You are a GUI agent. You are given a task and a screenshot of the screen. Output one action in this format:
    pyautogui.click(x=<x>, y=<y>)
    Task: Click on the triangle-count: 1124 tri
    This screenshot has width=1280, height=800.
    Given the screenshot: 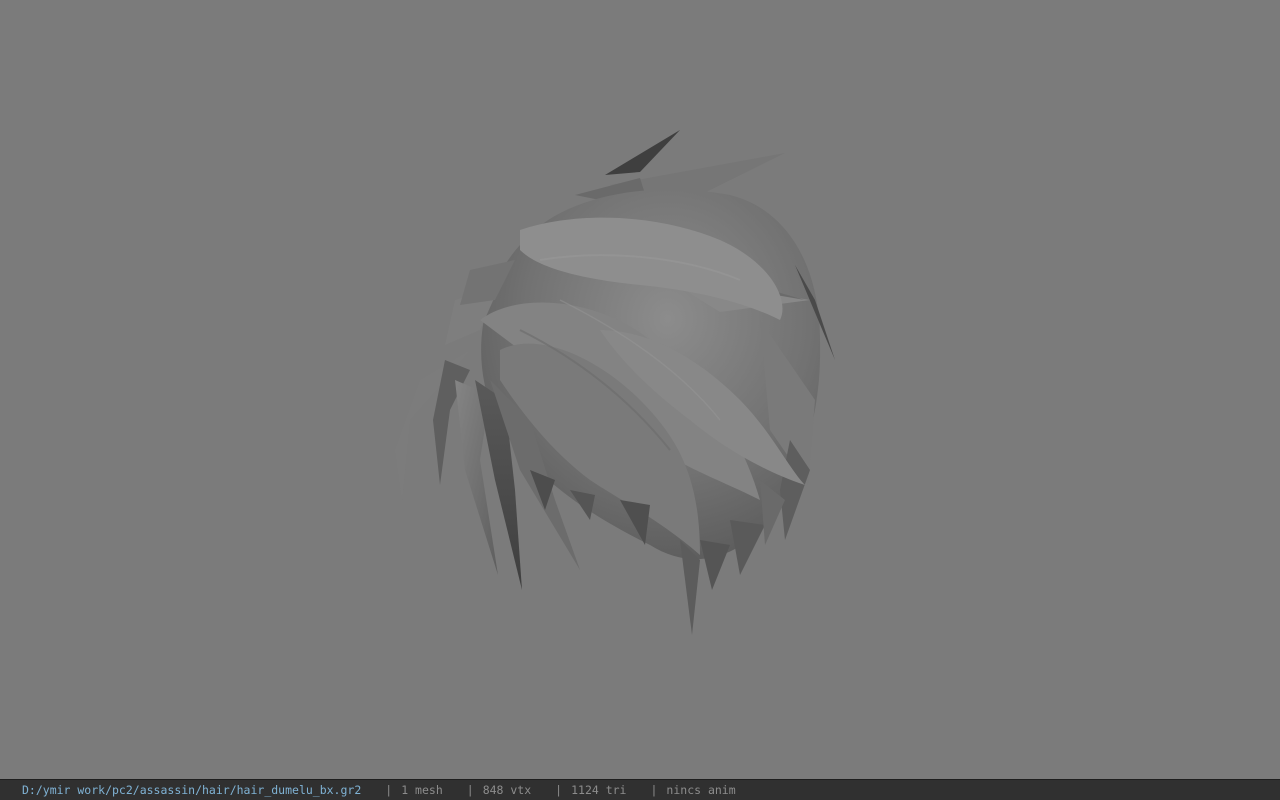 What is the action you would take?
    pyautogui.click(x=599, y=790)
    